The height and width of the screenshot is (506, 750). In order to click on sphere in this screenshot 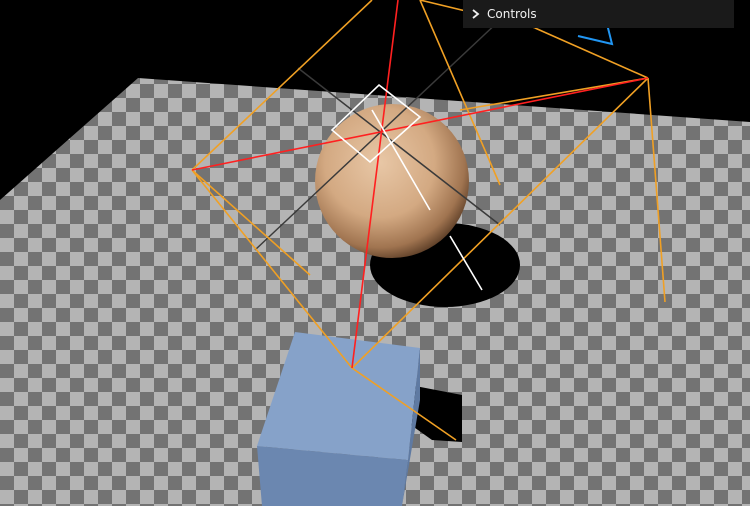, I will do `click(392, 181)`.